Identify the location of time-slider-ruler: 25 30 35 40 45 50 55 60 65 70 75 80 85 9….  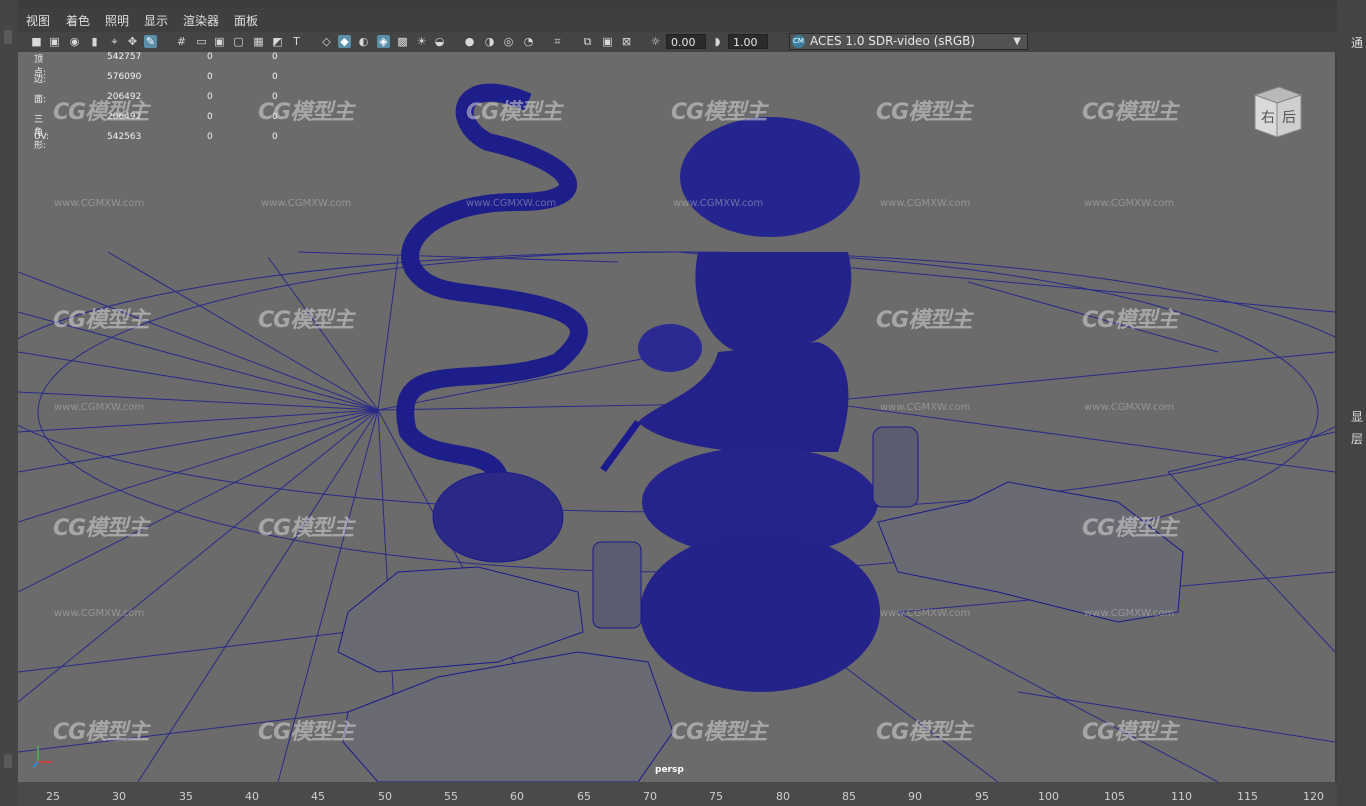
(677, 794).